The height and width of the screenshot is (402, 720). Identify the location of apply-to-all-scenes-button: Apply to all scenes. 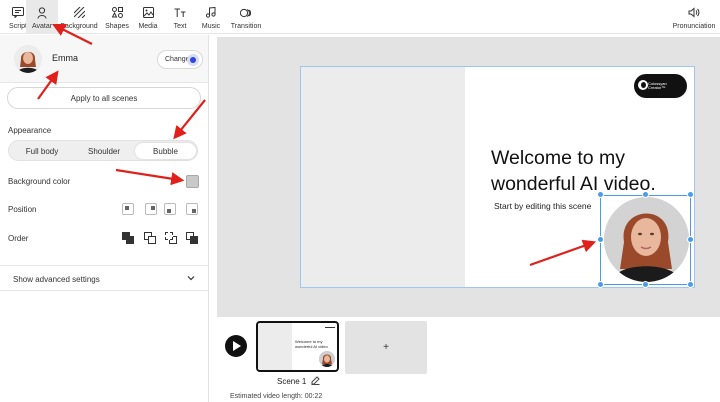
(104, 98).